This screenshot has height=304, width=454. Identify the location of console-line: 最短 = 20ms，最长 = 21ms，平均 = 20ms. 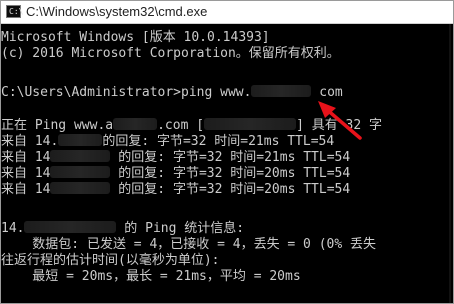
(151, 276).